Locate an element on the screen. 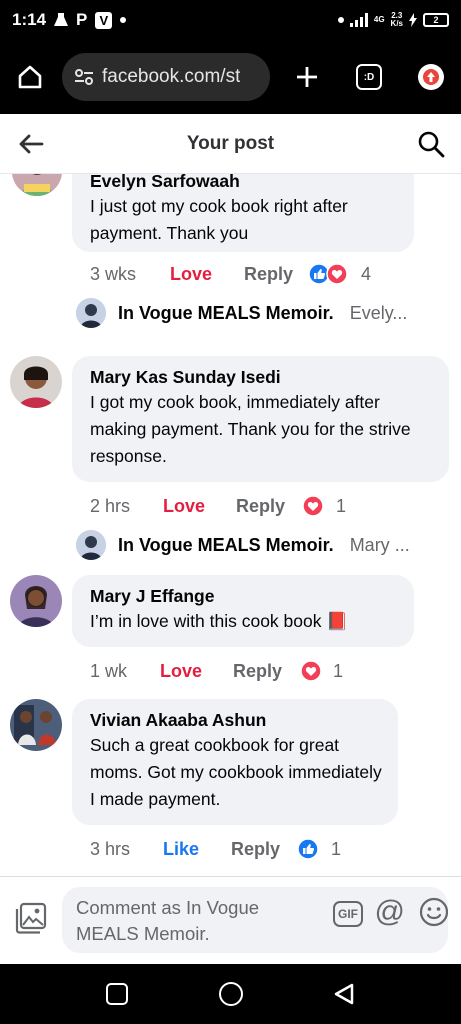 The image size is (461, 1024). address-bar: facebook.com/st is located at coordinates (166, 77).